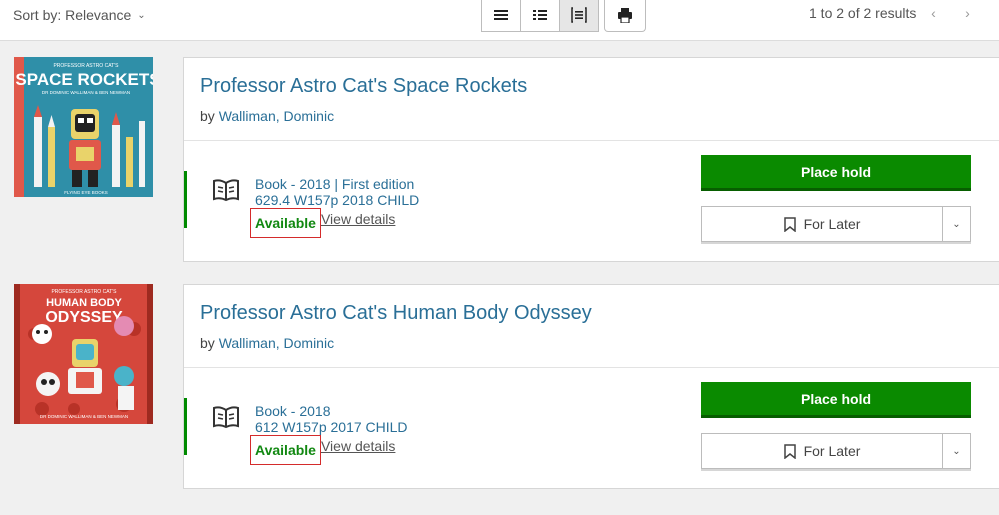  Describe the element at coordinates (363, 86) in the screenshot. I see `result-title: Professor Astro Cat's Space Rockets` at that location.